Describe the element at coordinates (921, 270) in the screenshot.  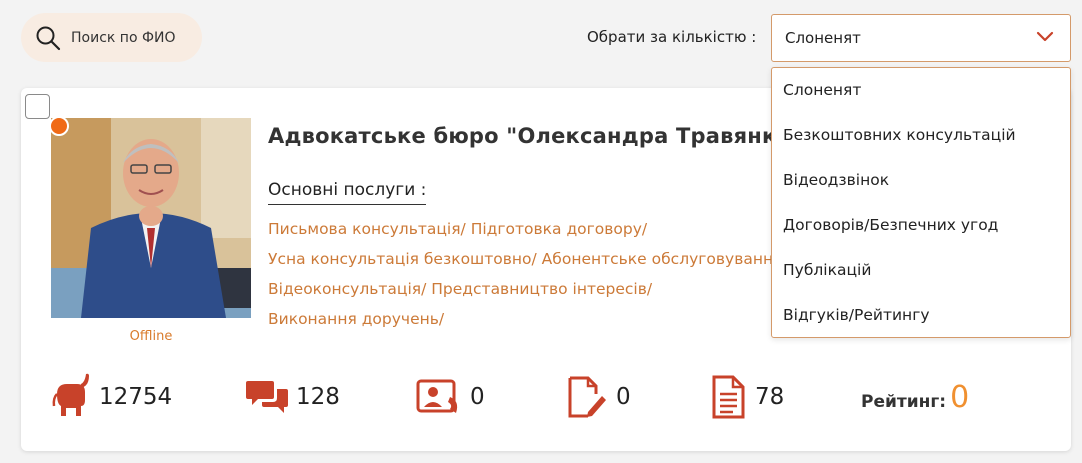
I see `dropdown-option: Публікацій` at that location.